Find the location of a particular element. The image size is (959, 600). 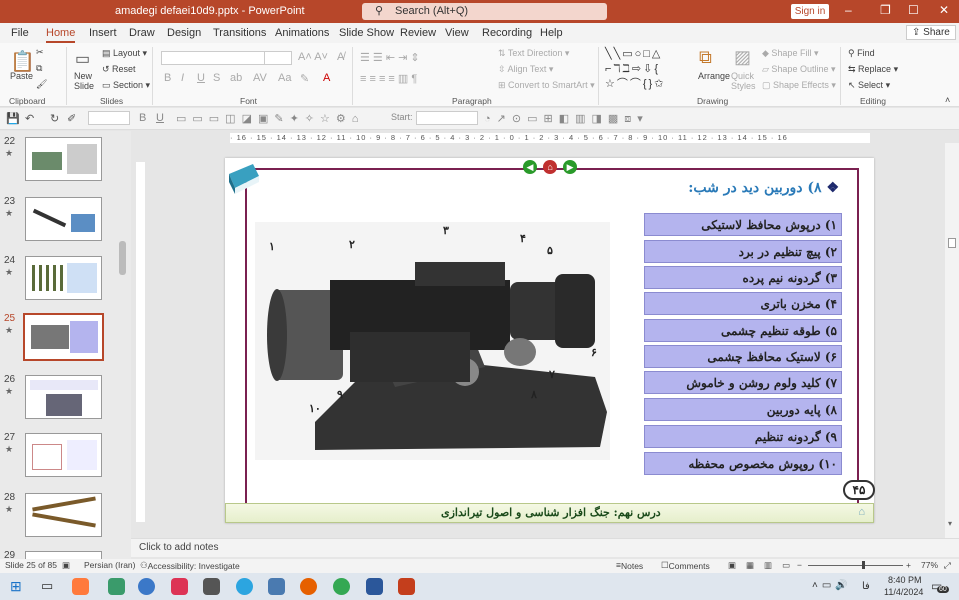

collapse-ribbon-icon: ˄ is located at coordinates (947, 100).